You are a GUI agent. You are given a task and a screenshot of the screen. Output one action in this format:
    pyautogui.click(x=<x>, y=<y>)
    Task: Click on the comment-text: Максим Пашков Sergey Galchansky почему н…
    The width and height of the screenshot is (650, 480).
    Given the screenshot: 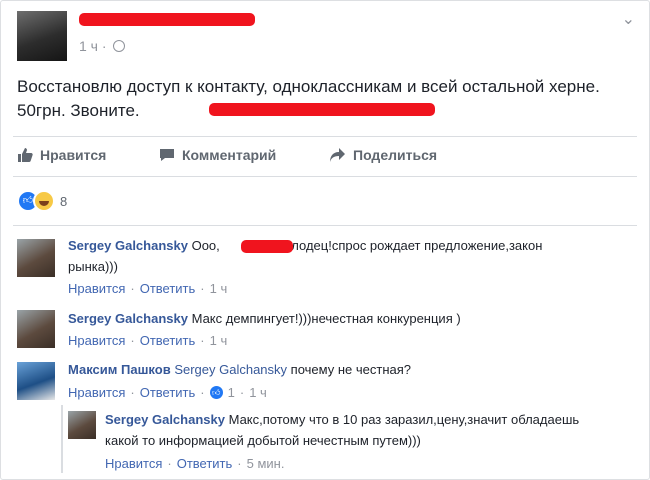 What is the action you would take?
    pyautogui.click(x=240, y=369)
    